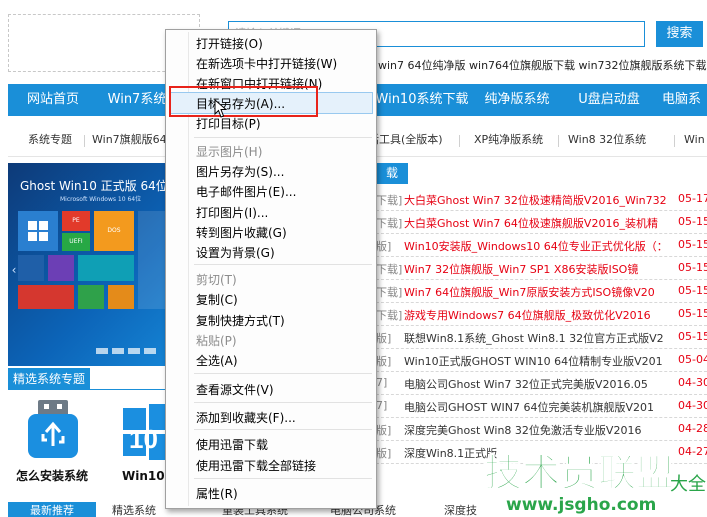 Image resolution: width=707 pixels, height=517 pixels. I want to click on nav-item-pure: 纯净版系统, so click(517, 100).